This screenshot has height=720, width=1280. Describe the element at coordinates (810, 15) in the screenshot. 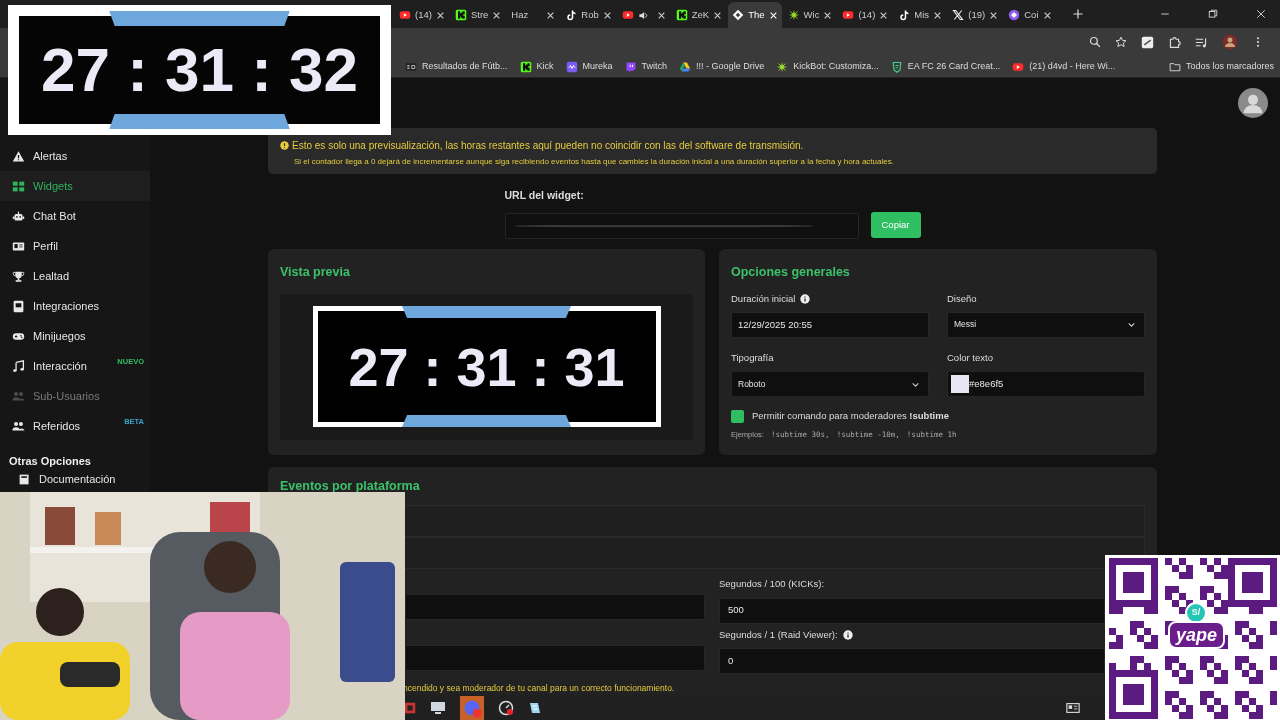

I see `browser-tab: Wic` at that location.